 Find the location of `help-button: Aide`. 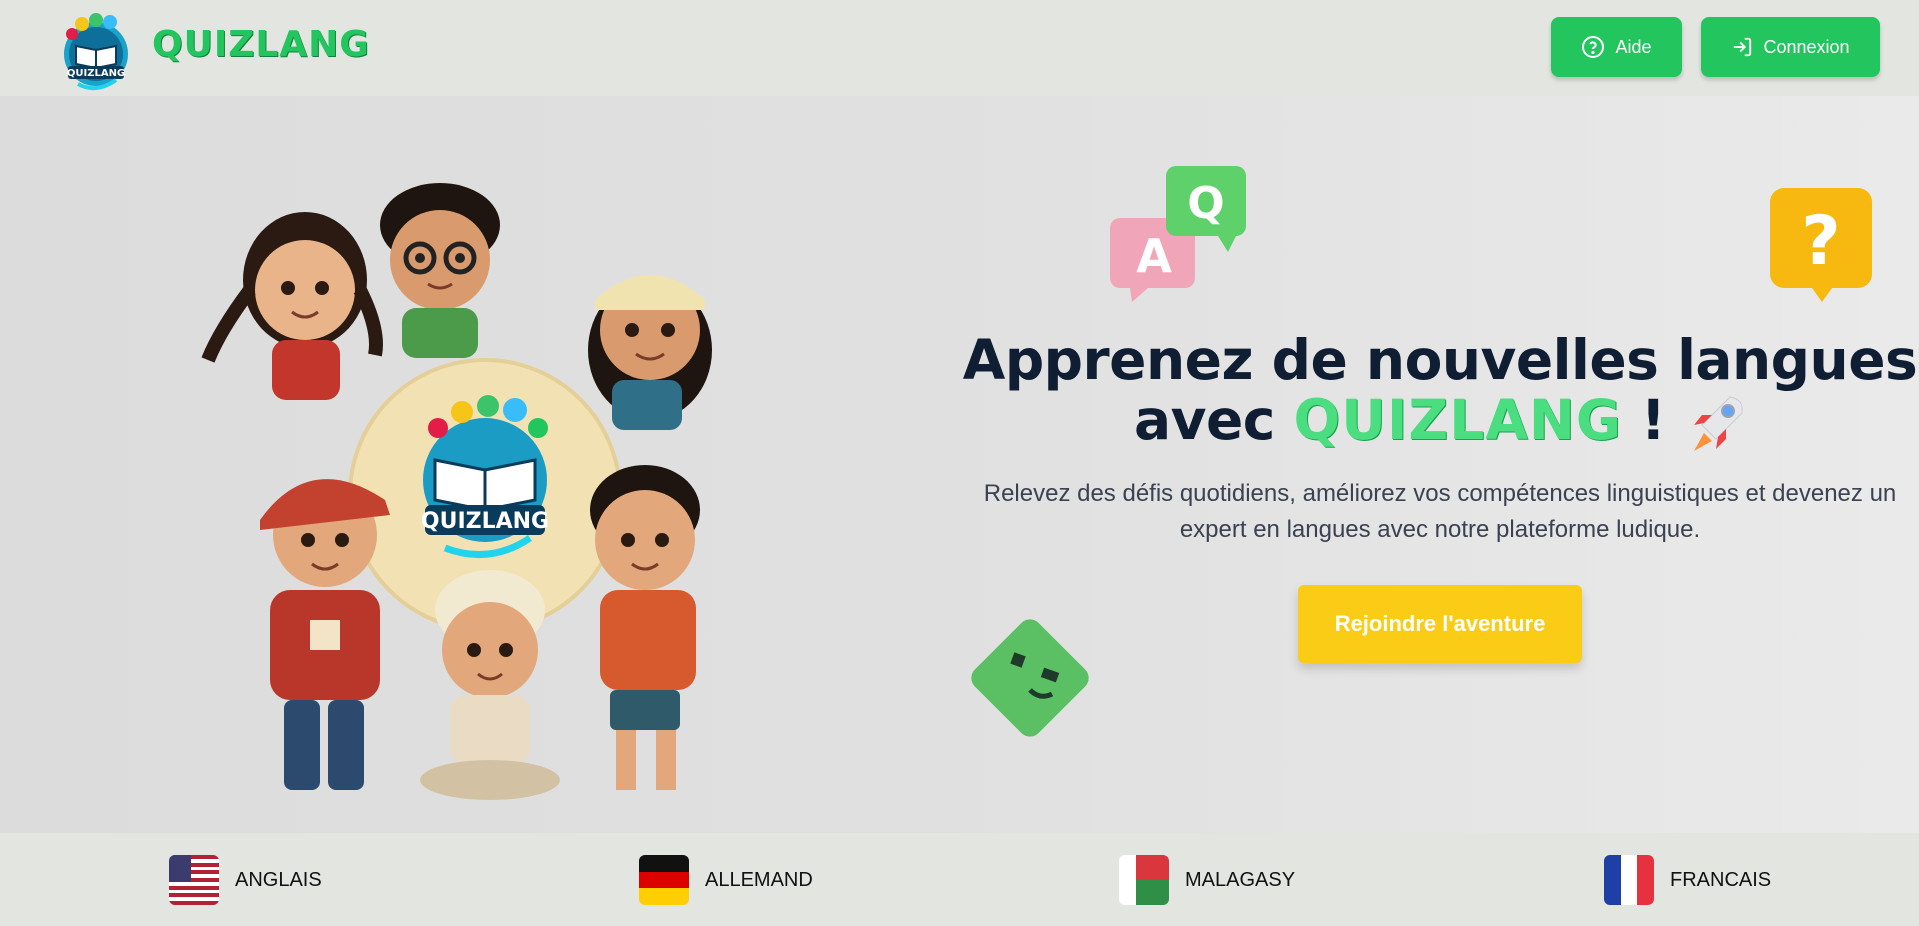

help-button: Aide is located at coordinates (1616, 47).